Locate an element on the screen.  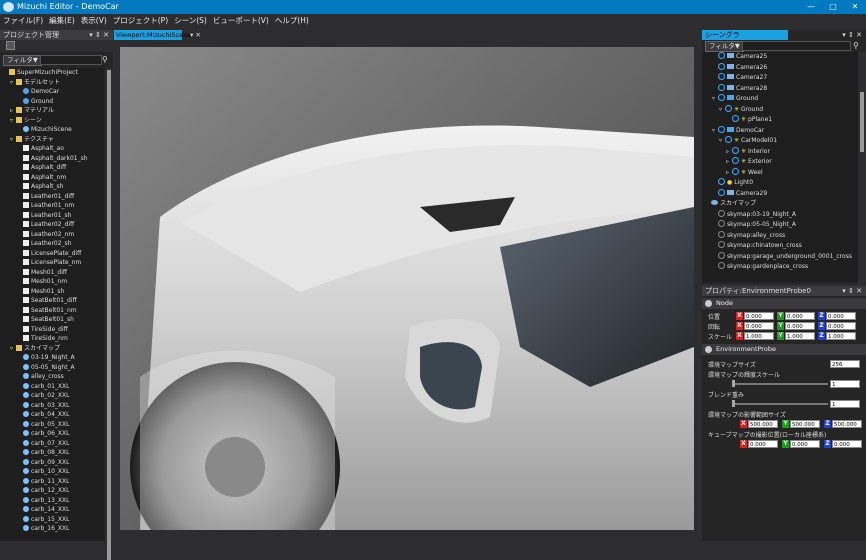
scene-filter-button: フィルタ▼ is located at coordinates (724, 46).